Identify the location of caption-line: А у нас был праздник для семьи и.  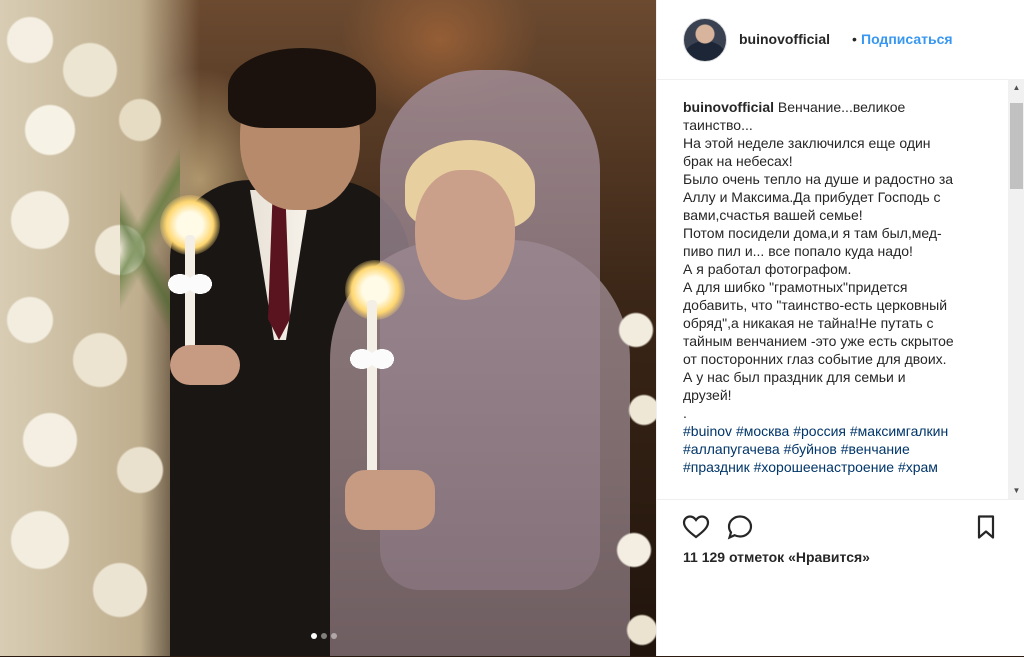
(844, 377).